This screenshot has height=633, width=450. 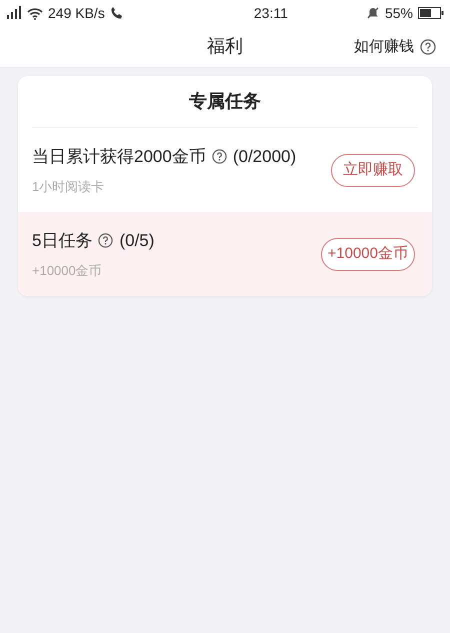 I want to click on task-title: 5日任务, so click(x=62, y=241).